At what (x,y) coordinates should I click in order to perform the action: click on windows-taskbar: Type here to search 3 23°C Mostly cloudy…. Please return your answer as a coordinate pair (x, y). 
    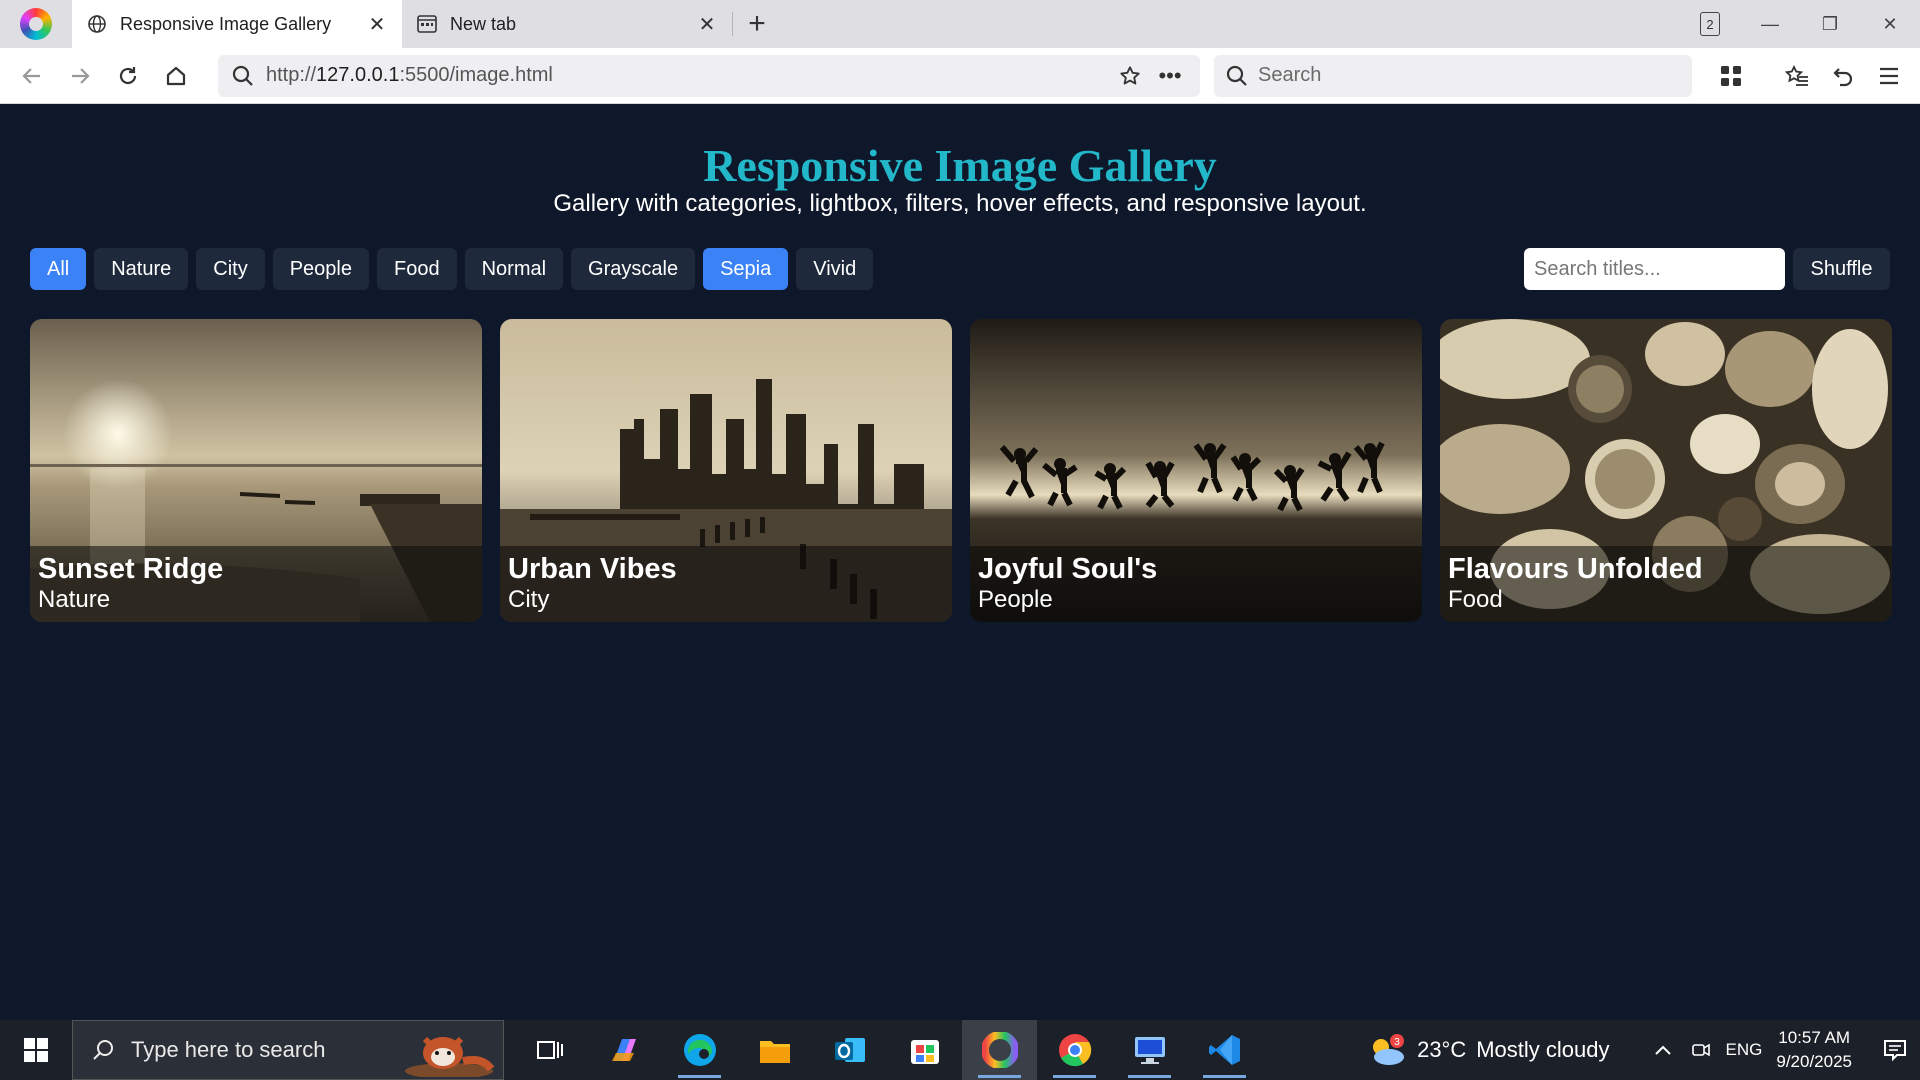
    Looking at the image, I should click on (960, 1050).